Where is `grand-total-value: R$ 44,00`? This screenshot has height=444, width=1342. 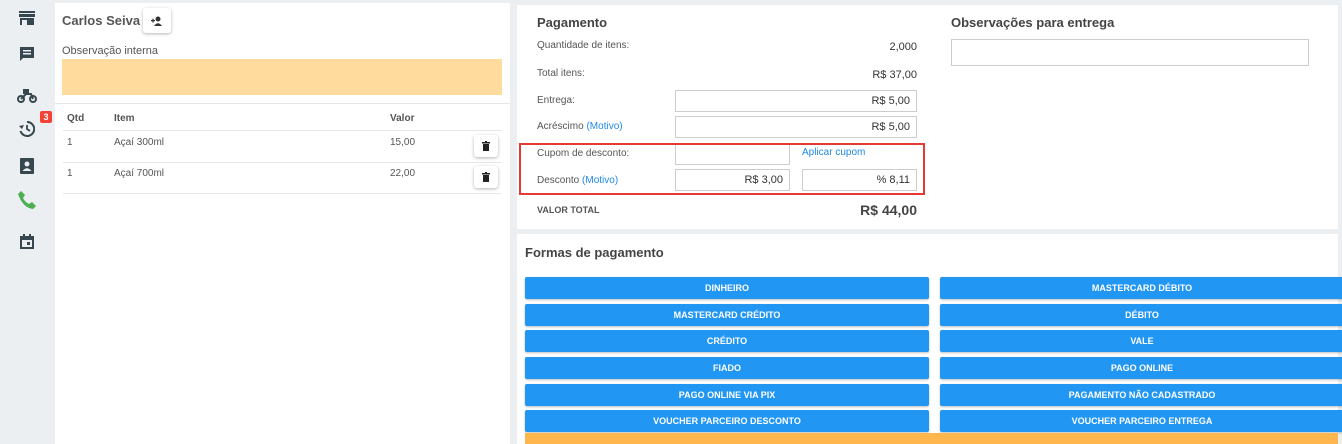
grand-total-value: R$ 44,00 is located at coordinates (888, 210).